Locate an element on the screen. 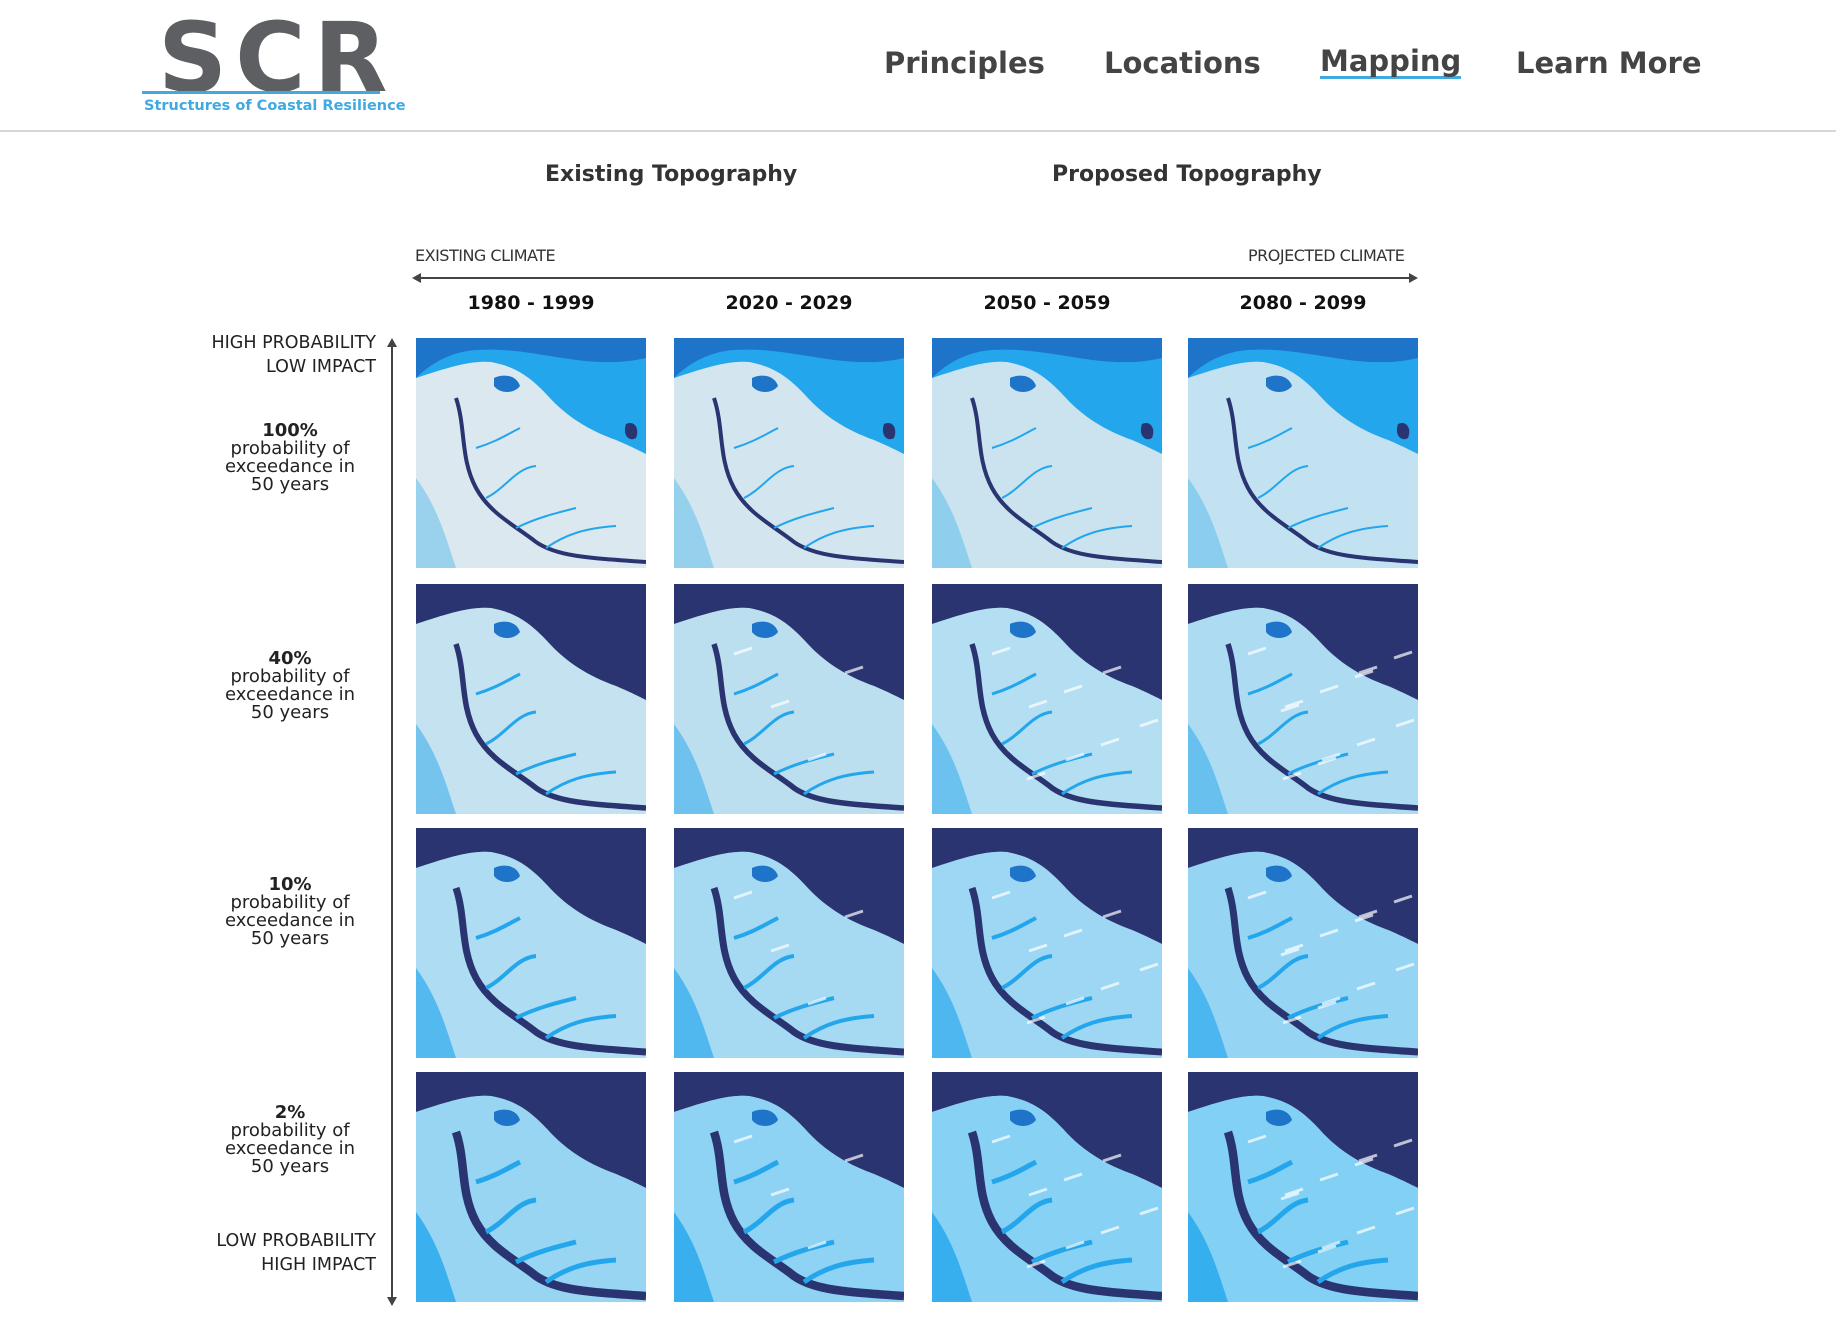  climate-axis-arrow is located at coordinates (915, 278).